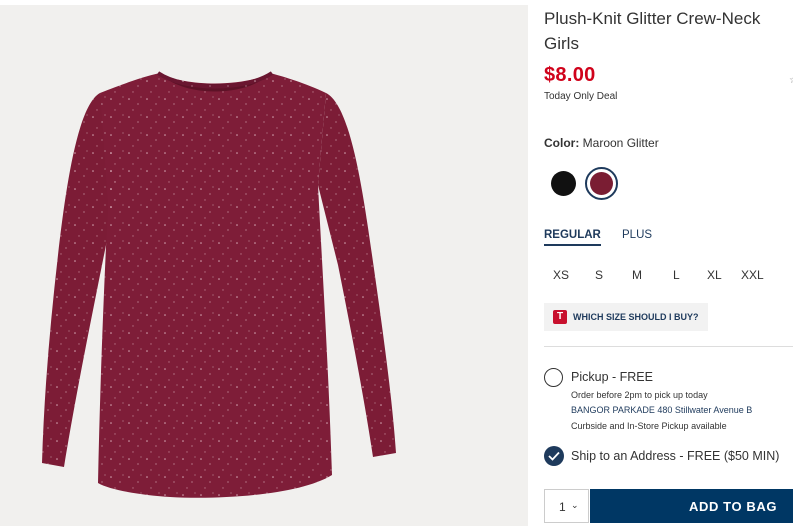 The height and width of the screenshot is (526, 793). I want to click on pickup-title: Pickup - FREE, so click(612, 377).